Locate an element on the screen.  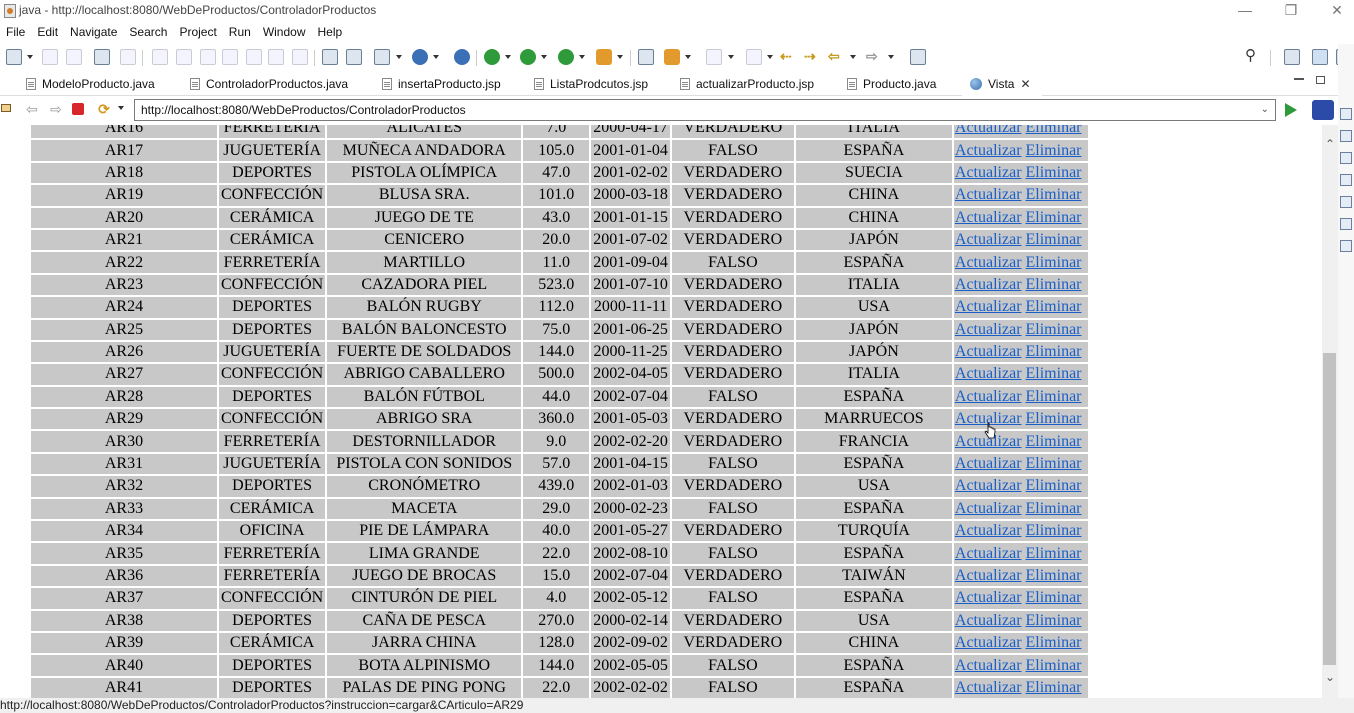
save-all-icon is located at coordinates (74, 57).